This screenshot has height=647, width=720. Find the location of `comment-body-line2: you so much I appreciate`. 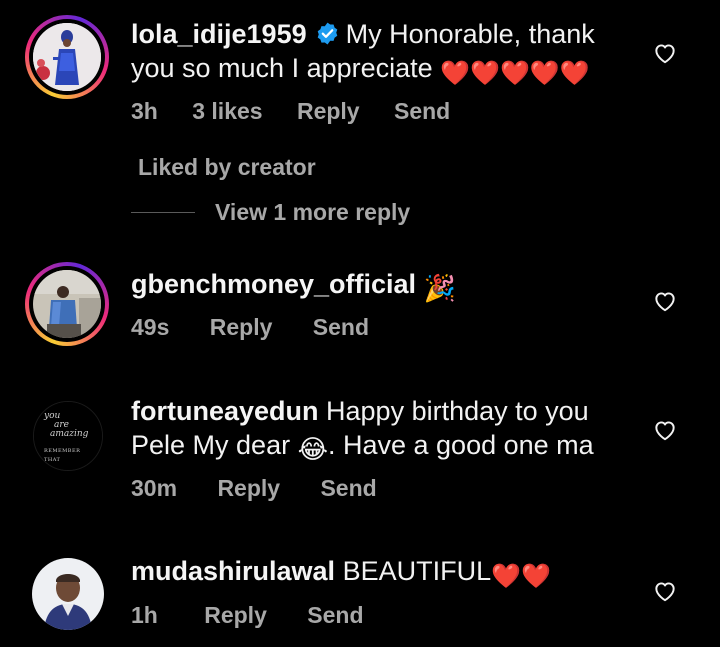

comment-body-line2: you so much I appreciate is located at coordinates (282, 68).